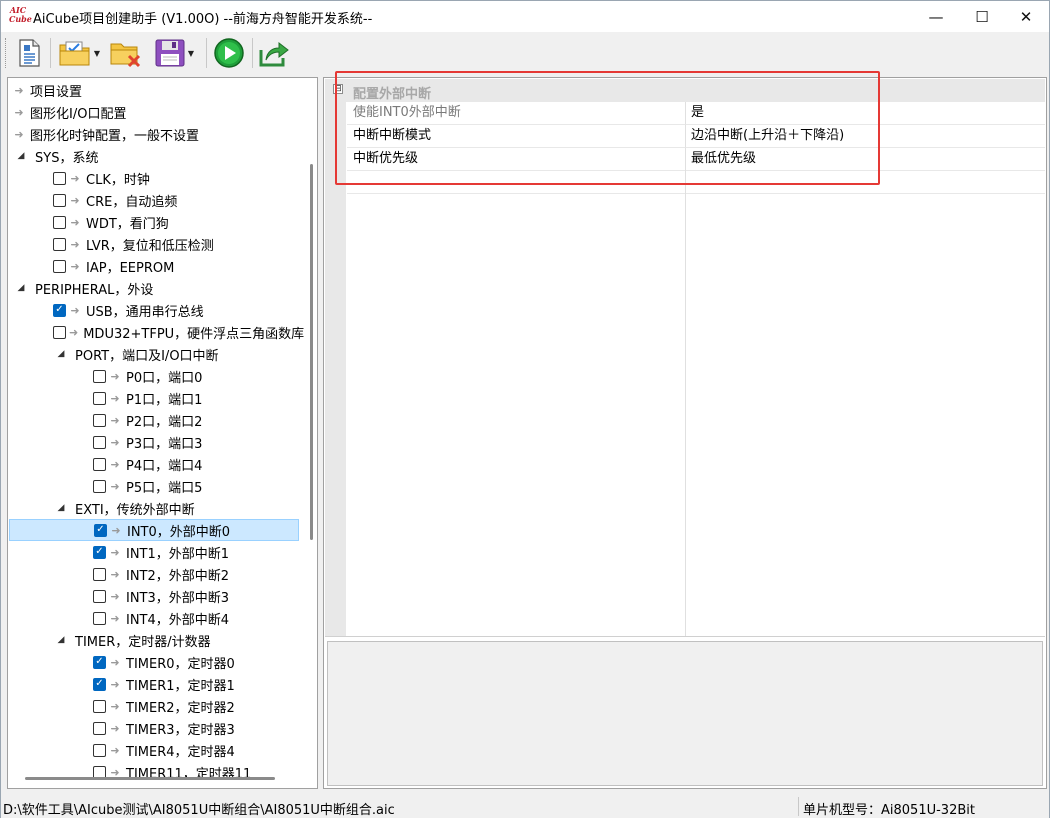  I want to click on property-row: 中断中断模式 边沿中断(上升沿＋下降沿), so click(685, 136).